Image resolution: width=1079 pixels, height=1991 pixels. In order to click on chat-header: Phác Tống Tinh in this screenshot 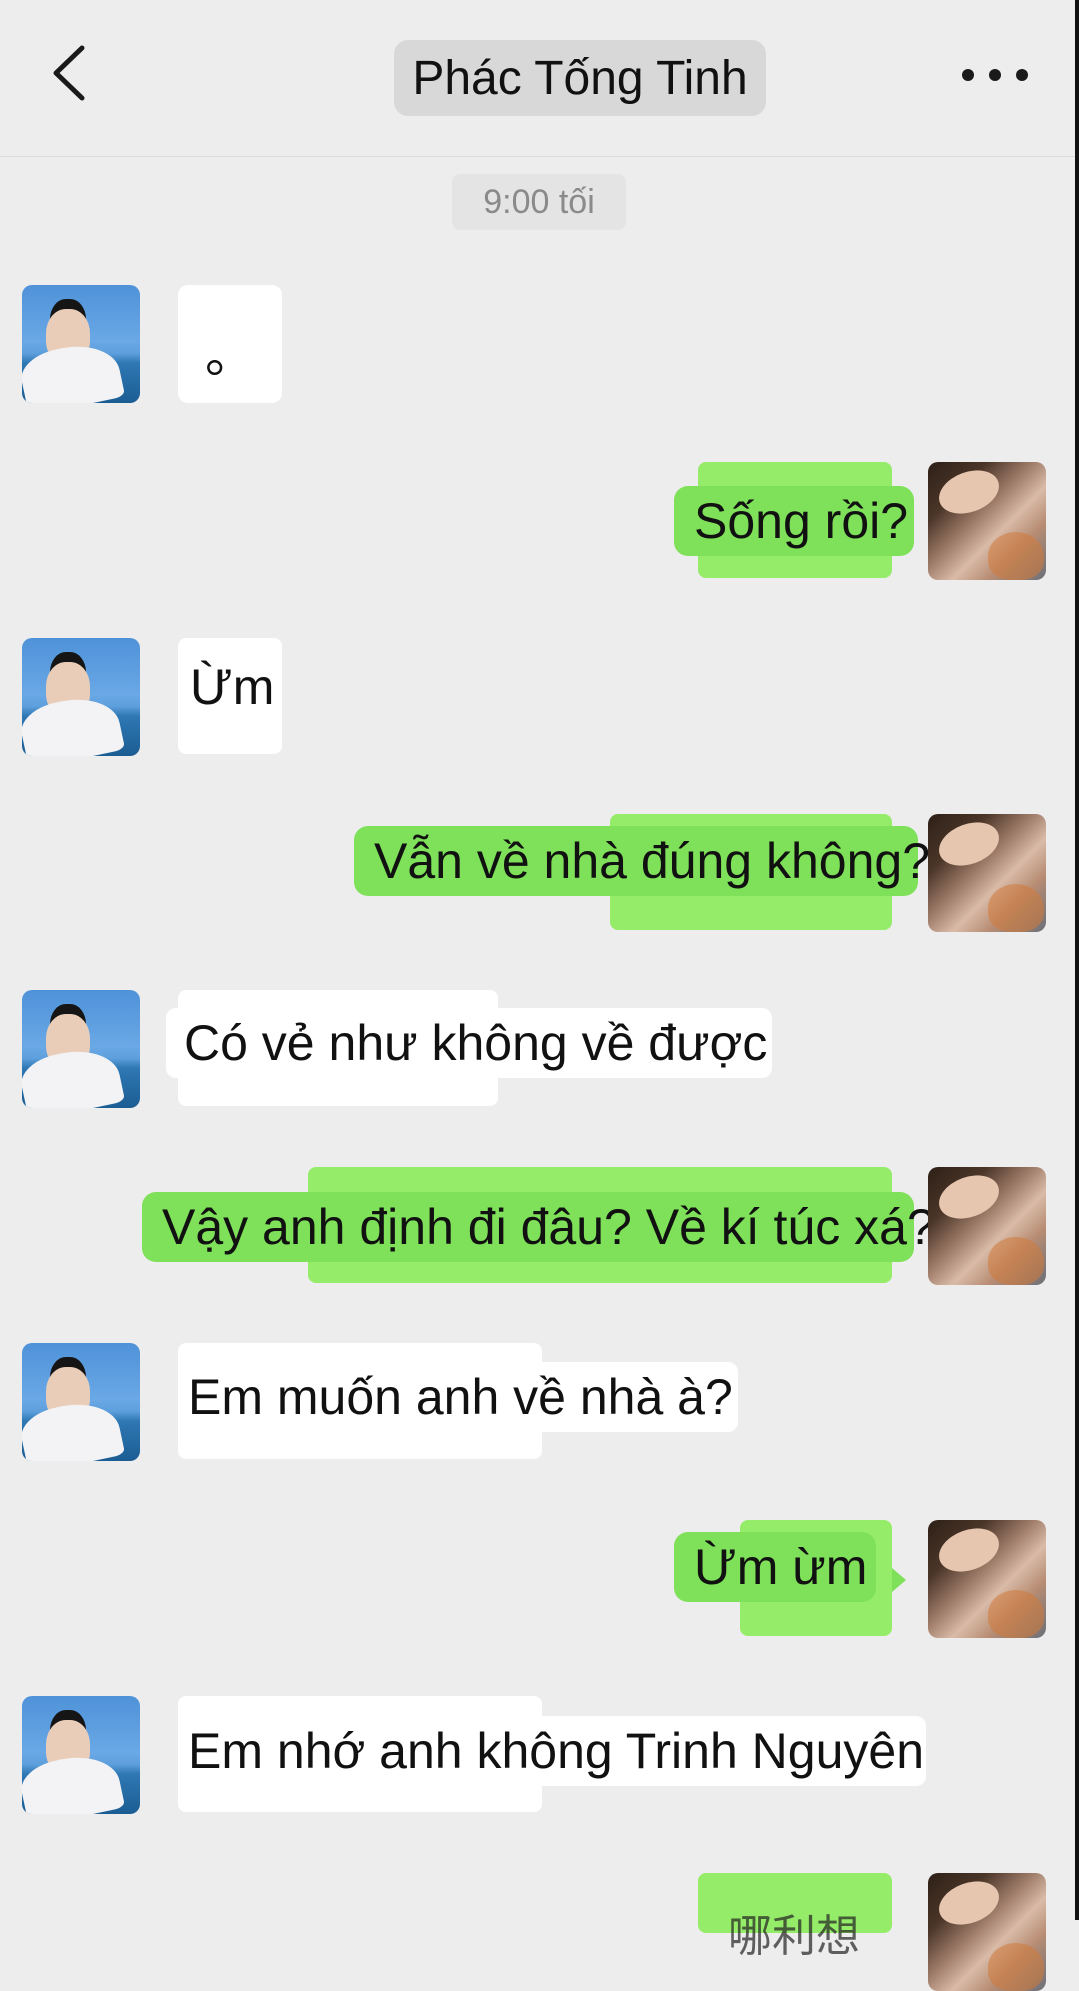, I will do `click(539, 78)`.